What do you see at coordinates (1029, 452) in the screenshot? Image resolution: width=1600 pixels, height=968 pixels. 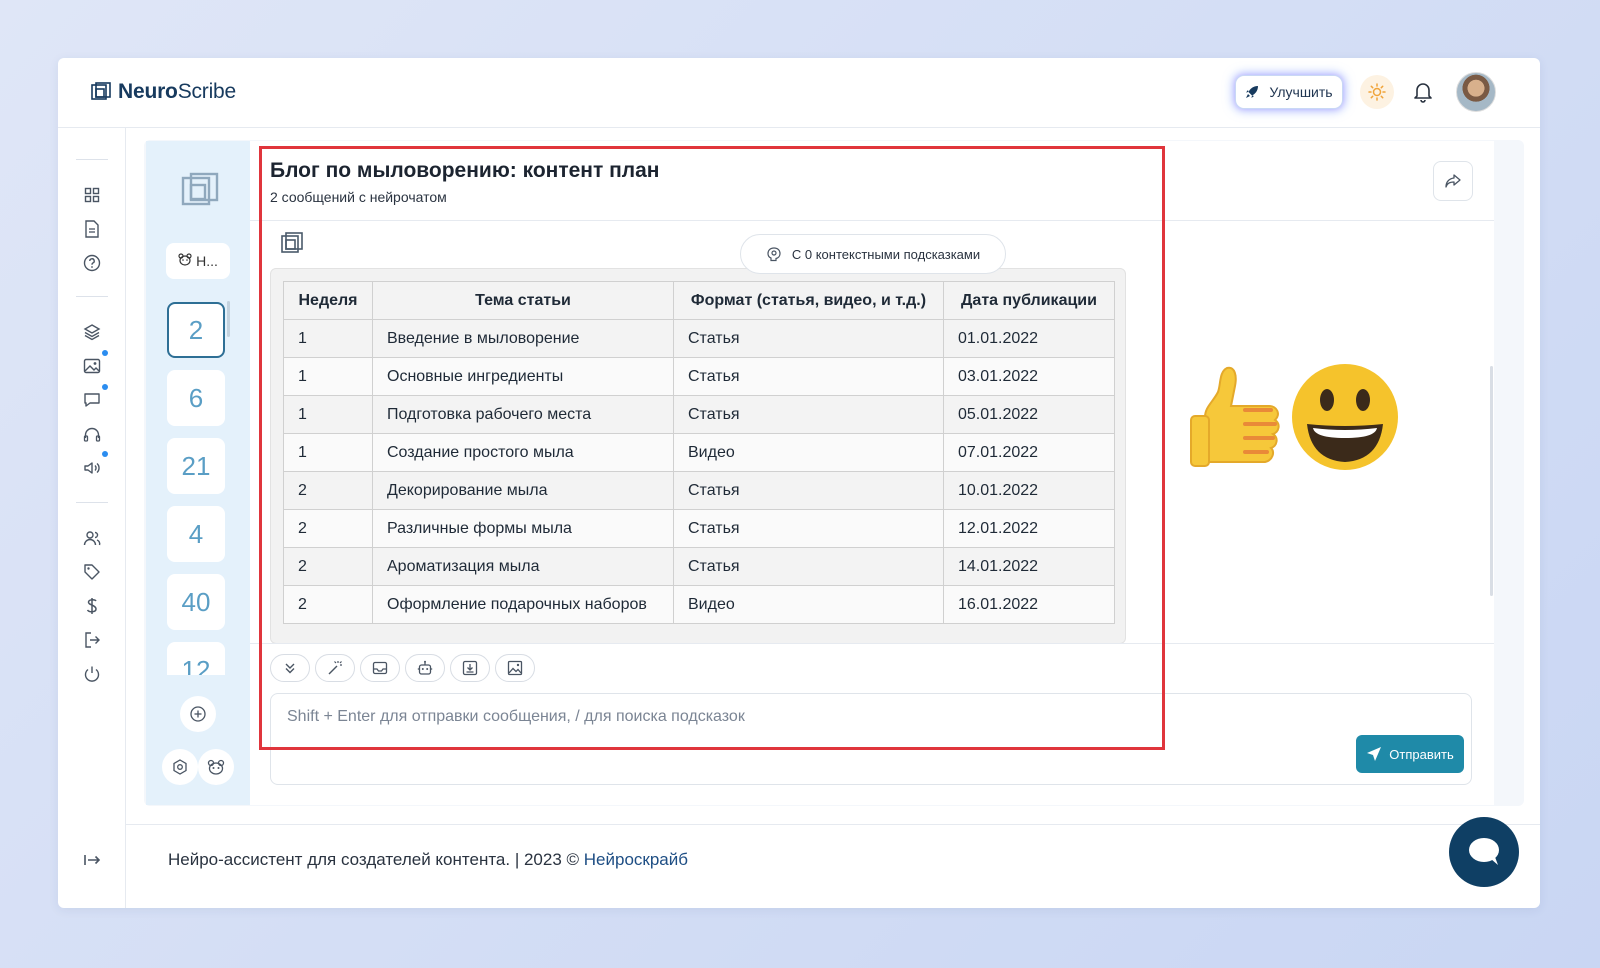 I see `table-cell: 07.01.2022` at bounding box center [1029, 452].